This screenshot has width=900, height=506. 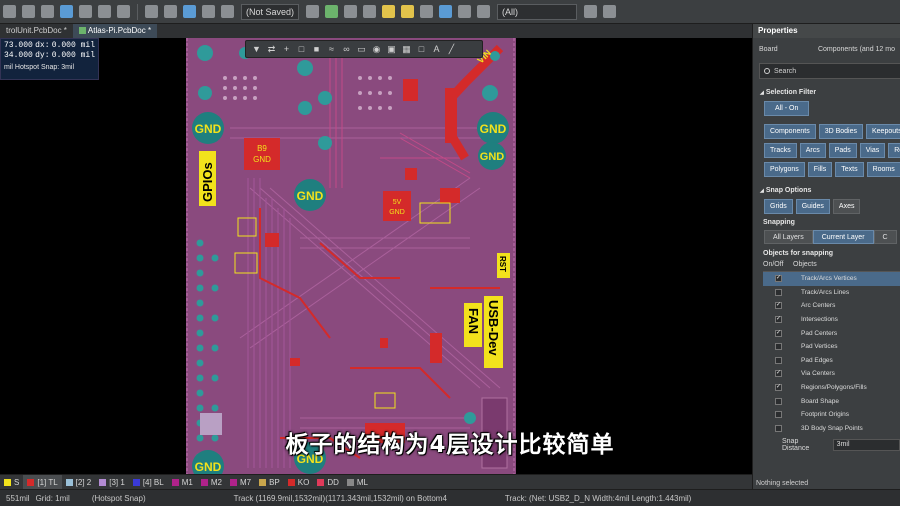 What do you see at coordinates (831, 279) in the screenshot?
I see `snap-object-row: ✓ Track/Arcs Vertices` at bounding box center [831, 279].